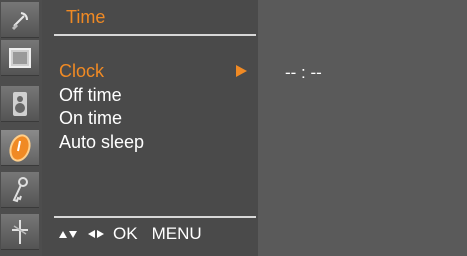  Describe the element at coordinates (96, 234) in the screenshot. I see `left-right-icon` at that location.